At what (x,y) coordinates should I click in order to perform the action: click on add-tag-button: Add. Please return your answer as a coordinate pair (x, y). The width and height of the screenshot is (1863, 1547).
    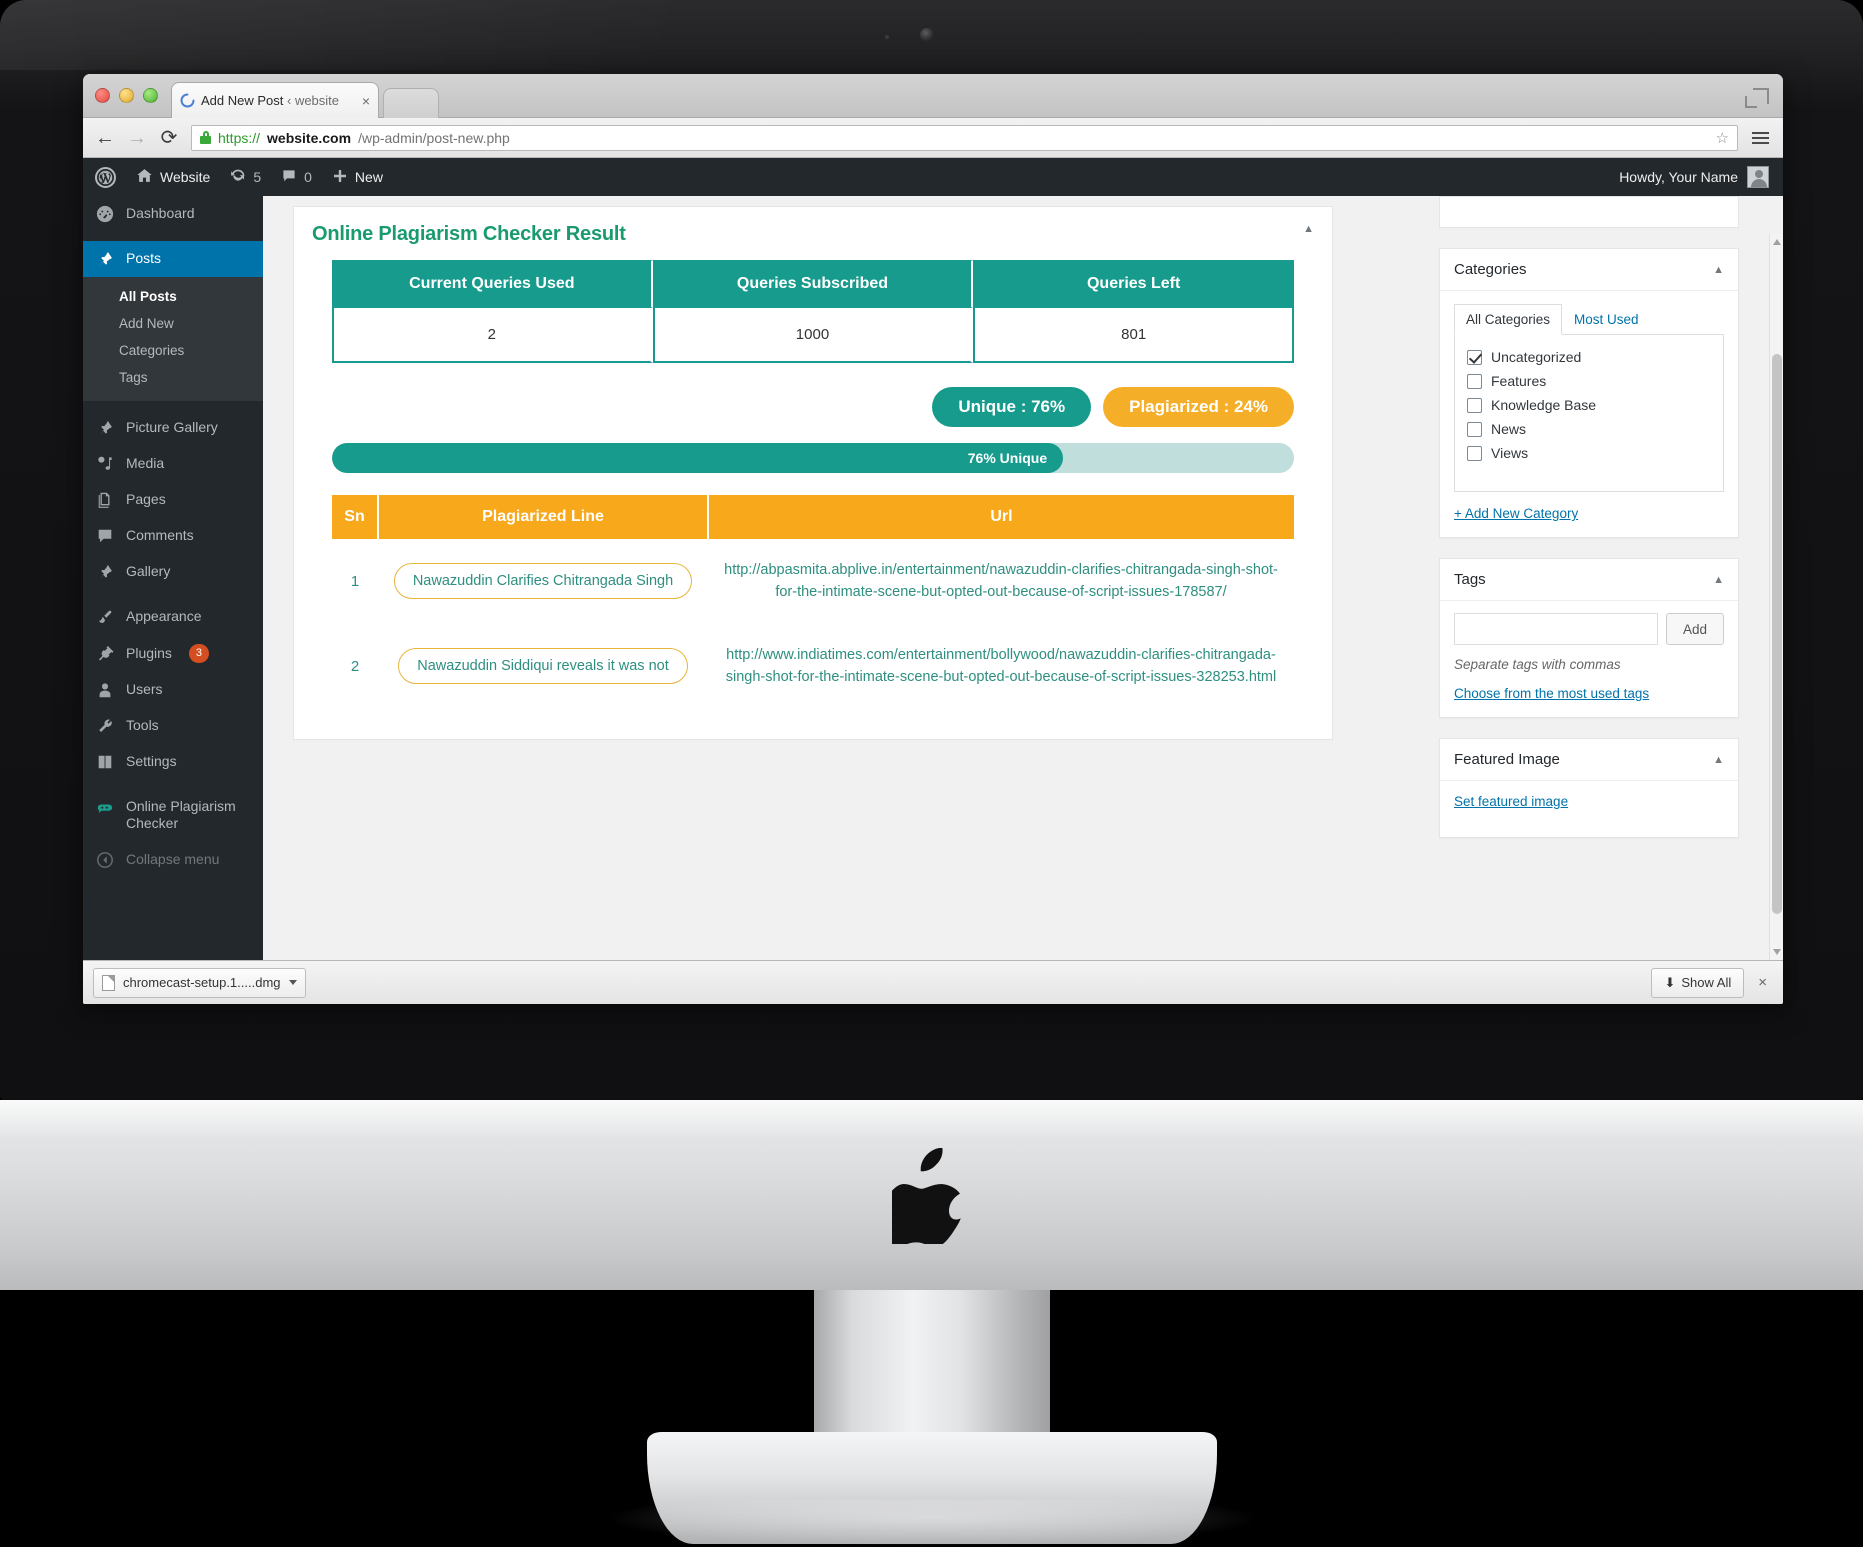
    Looking at the image, I should click on (1694, 629).